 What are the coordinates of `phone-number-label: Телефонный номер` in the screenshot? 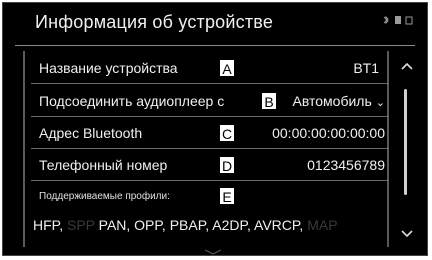 It's located at (103, 165).